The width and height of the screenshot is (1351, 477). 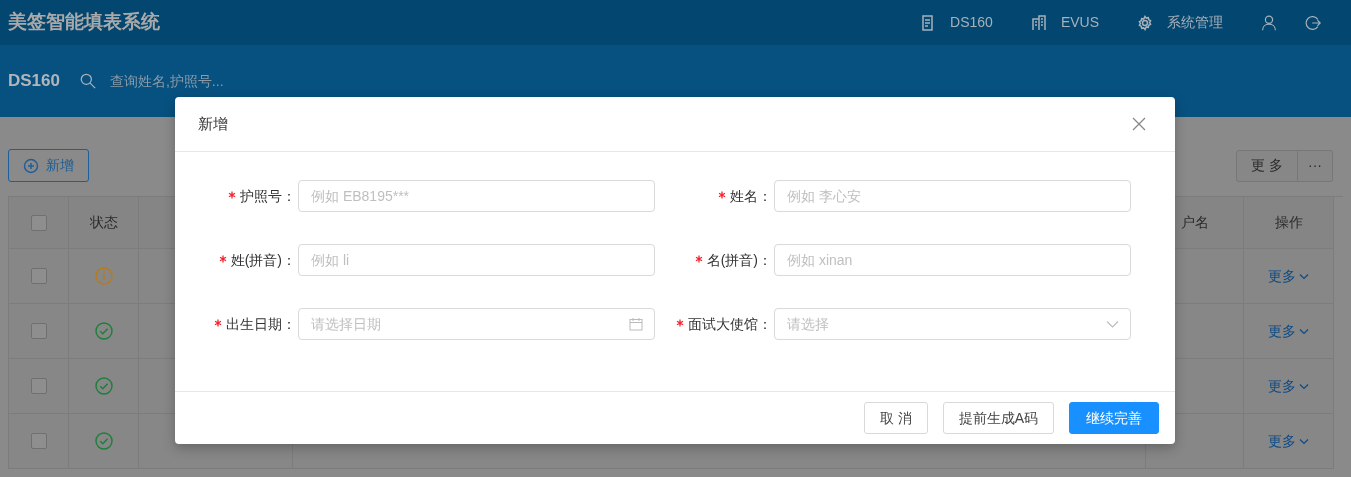 What do you see at coordinates (1315, 165) in the screenshot?
I see `ellipsis-button: ···` at bounding box center [1315, 165].